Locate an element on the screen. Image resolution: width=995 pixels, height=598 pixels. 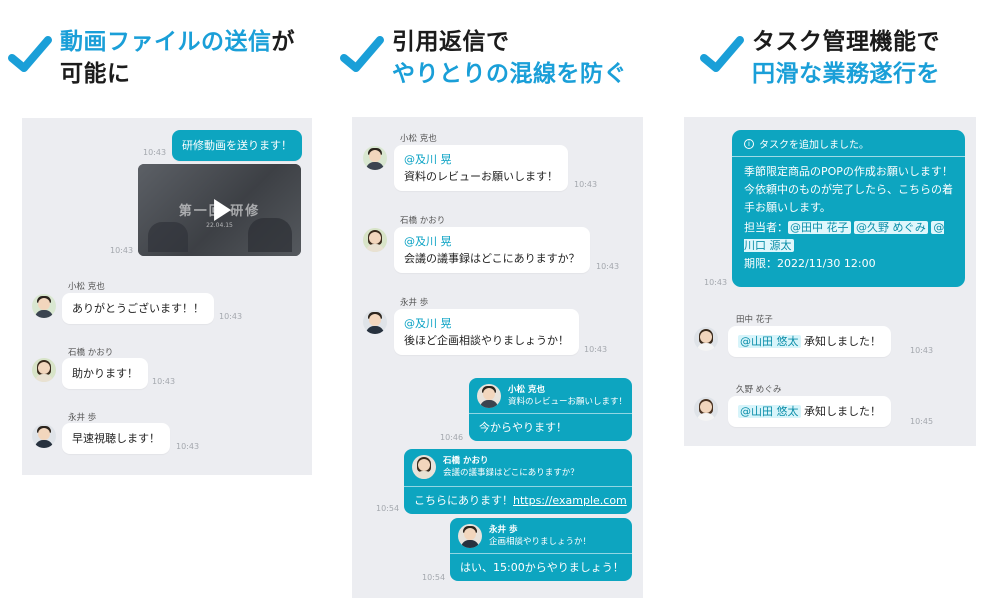
heading-quote: 引用返信で やりとりの混線を防ぐ is located at coordinates (483, 58).